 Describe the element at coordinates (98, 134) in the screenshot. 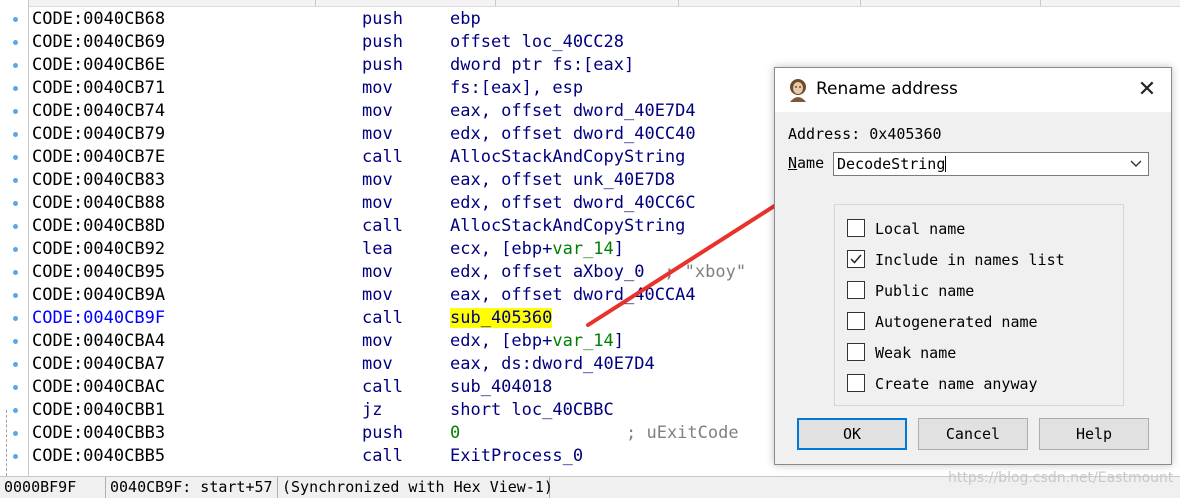

I see `instruction-address: CODE:0040CB79` at that location.